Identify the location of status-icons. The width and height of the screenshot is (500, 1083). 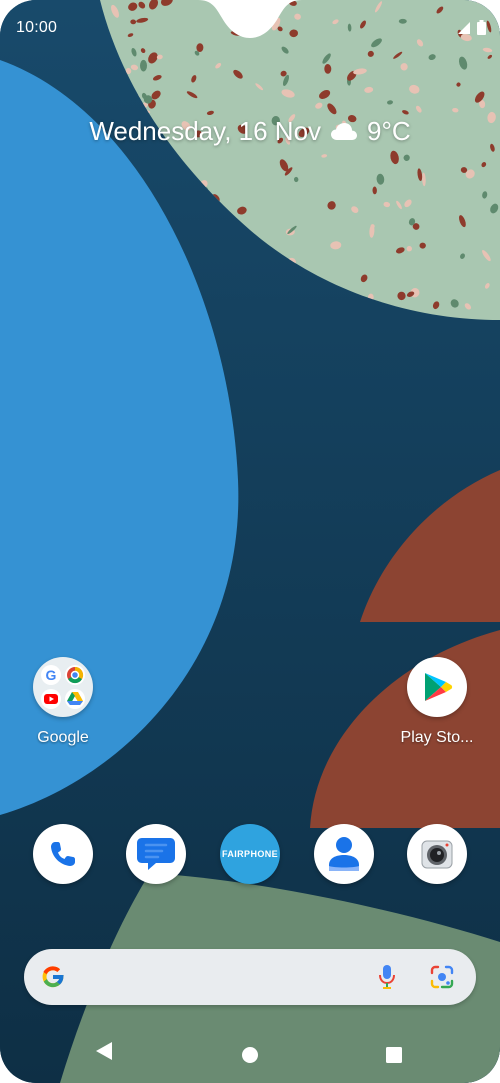
(471, 27).